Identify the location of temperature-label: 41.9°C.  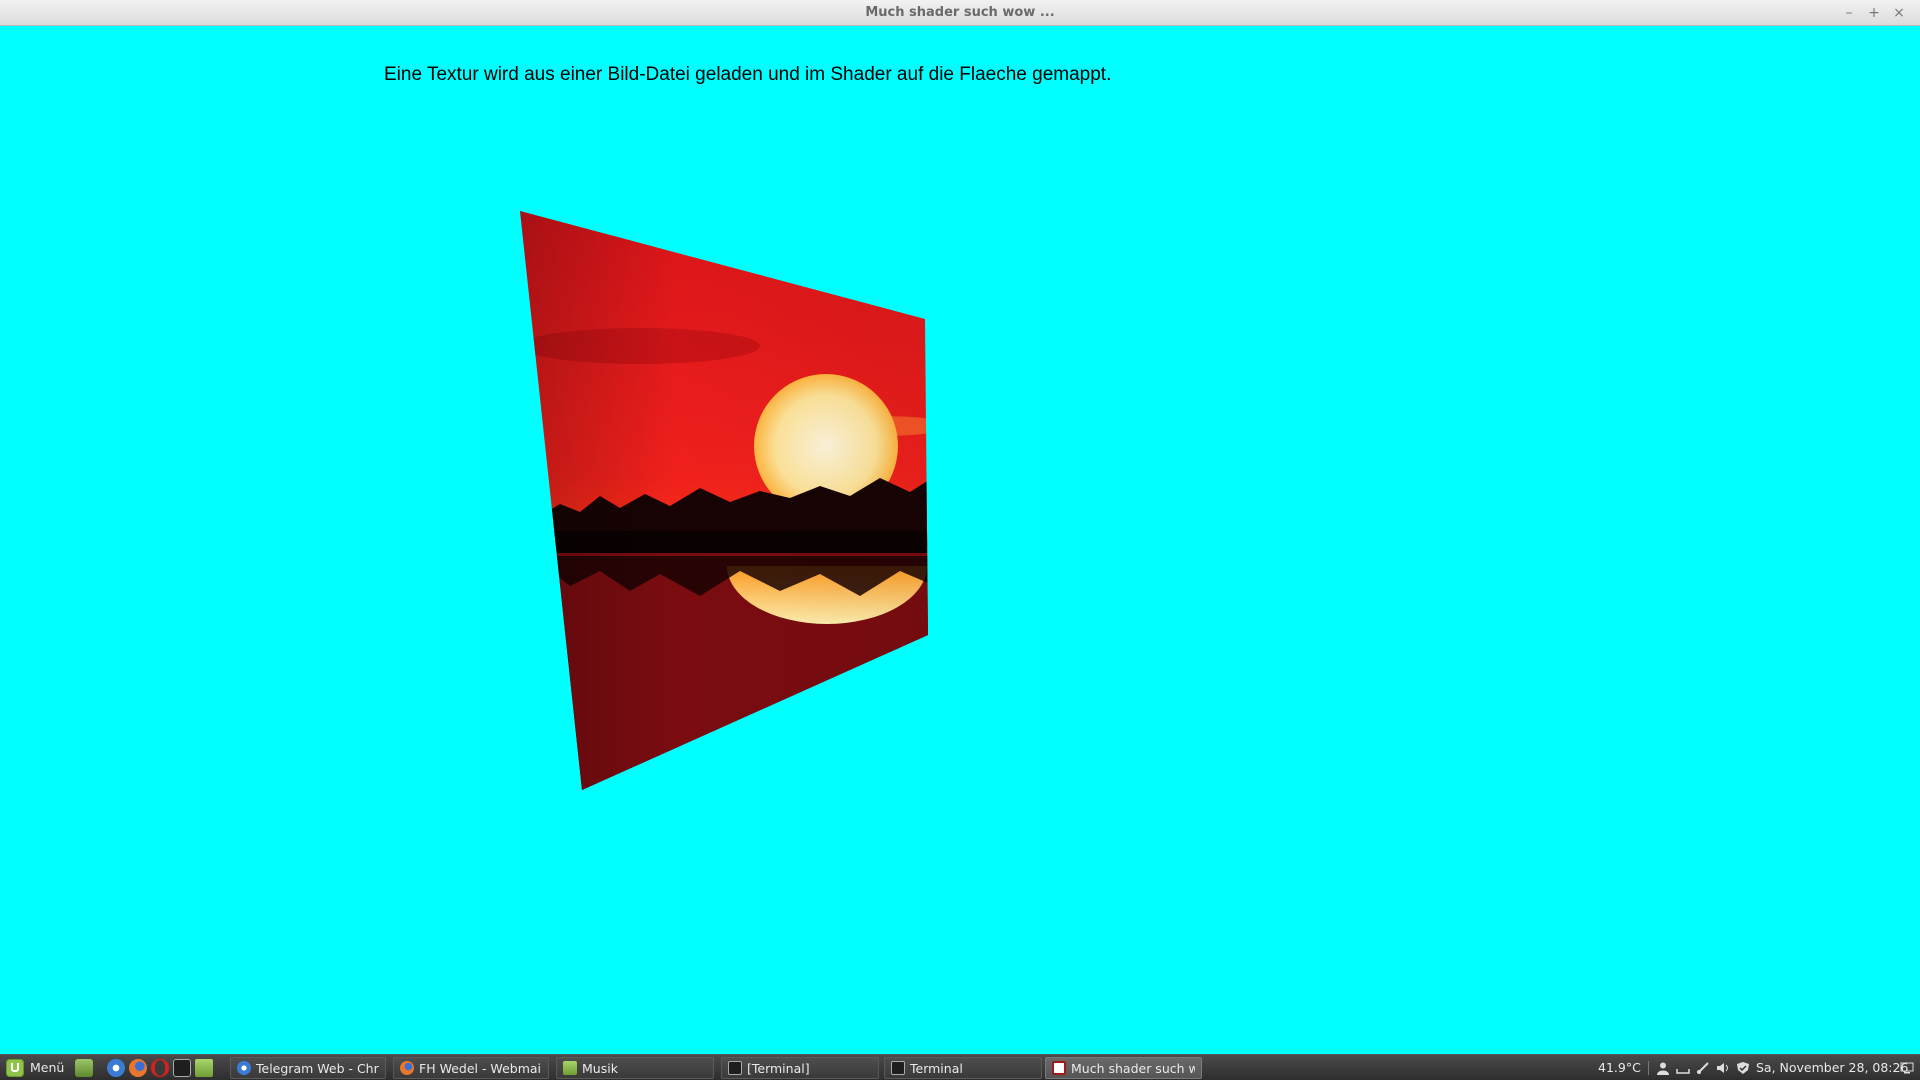
(1619, 1067).